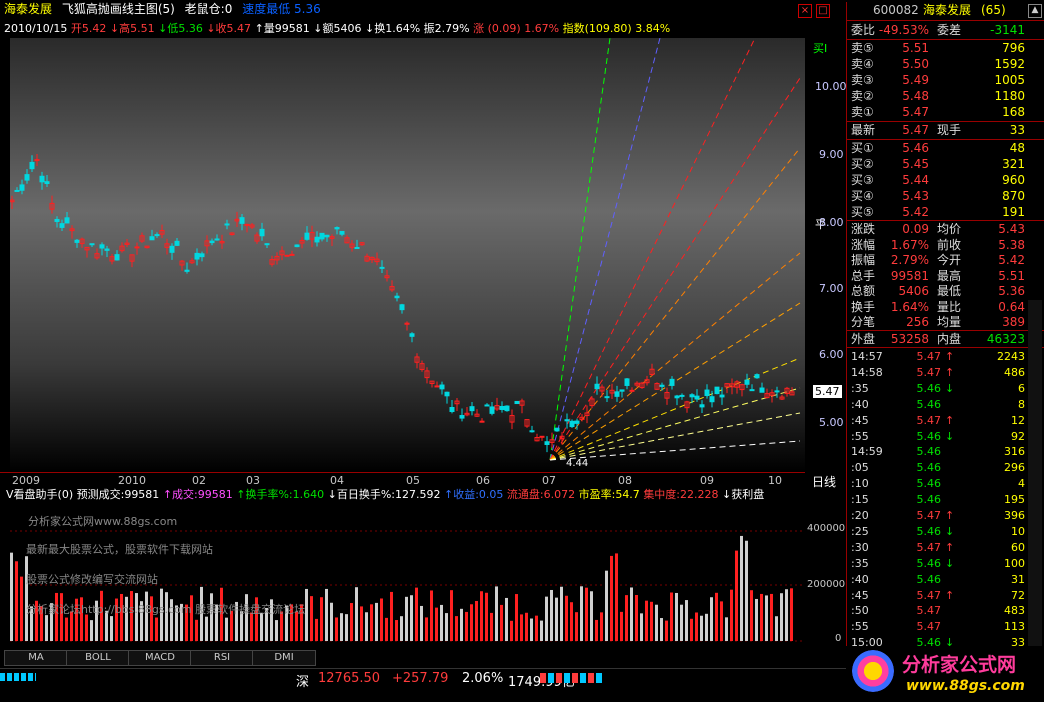 The width and height of the screenshot is (1044, 702). What do you see at coordinates (862, 196) in the screenshot?
I see `buy-label: 买④` at bounding box center [862, 196].